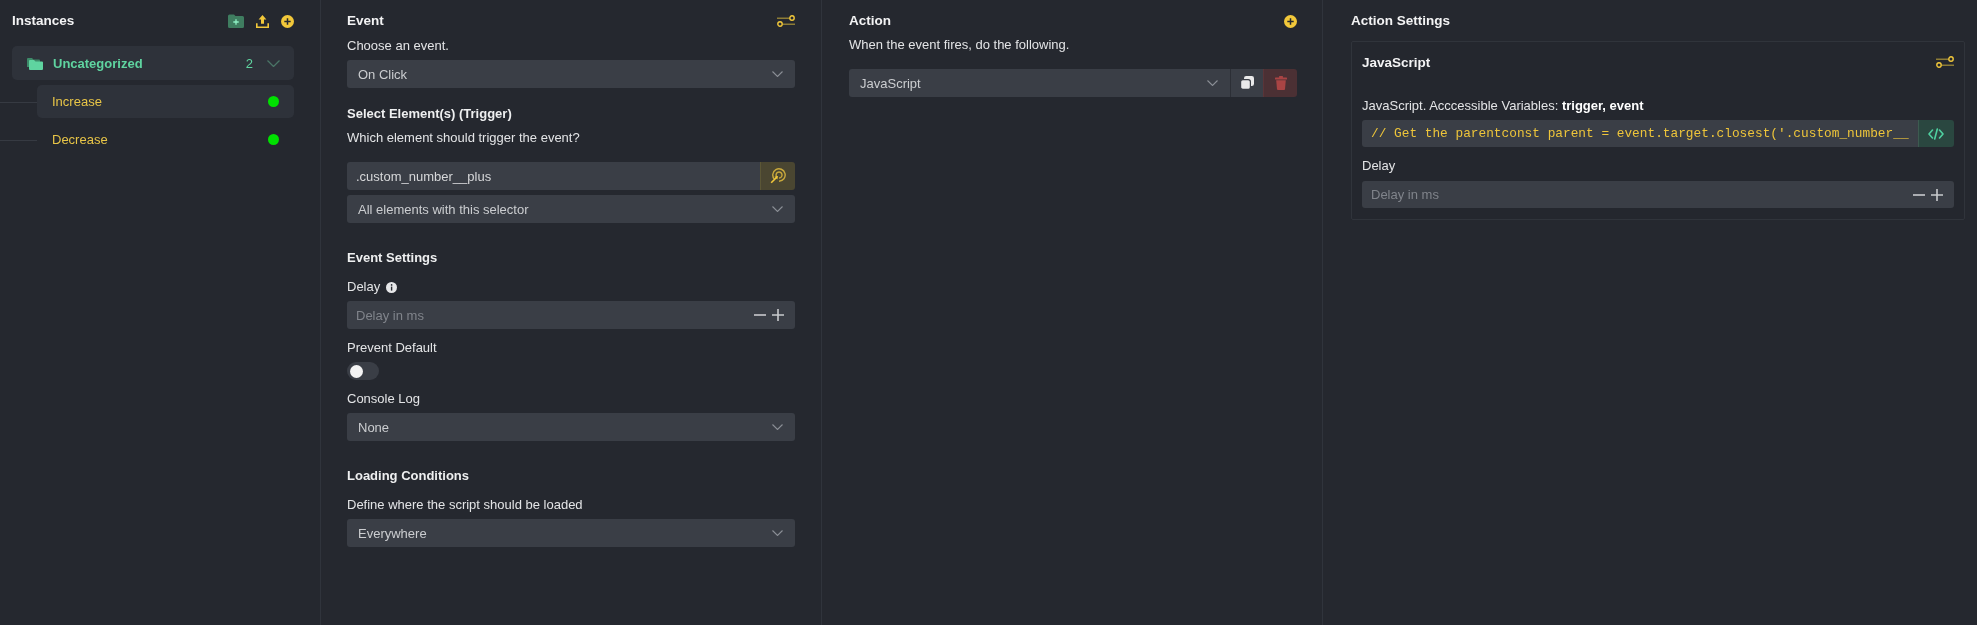  I want to click on element-picker-button, so click(777, 176).